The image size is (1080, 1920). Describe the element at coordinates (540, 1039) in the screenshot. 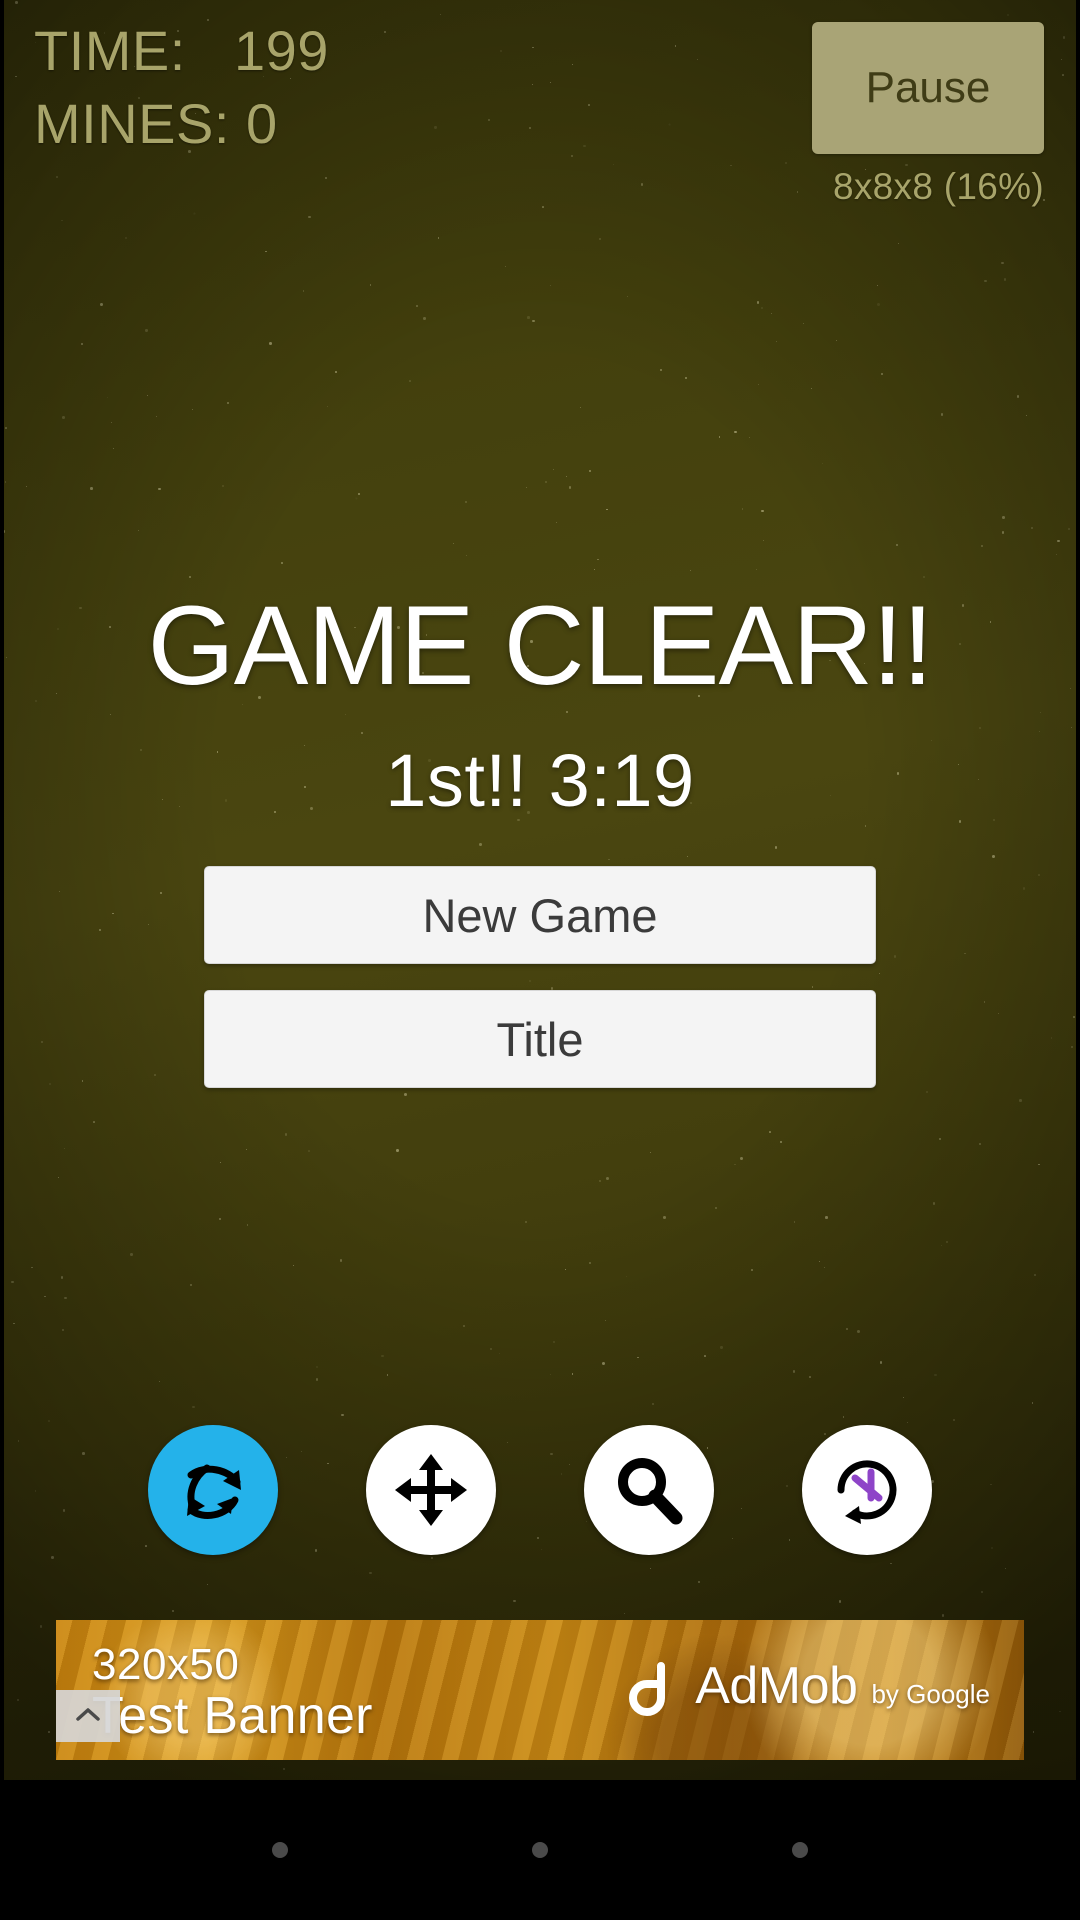

I see `title-button: Title` at that location.